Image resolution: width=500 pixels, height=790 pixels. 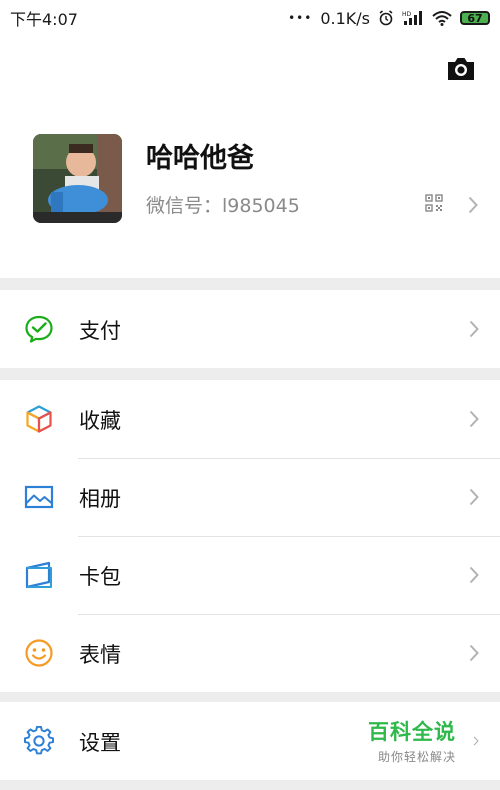 What do you see at coordinates (250, 497) in the screenshot?
I see `menu-item-album: 相册` at bounding box center [250, 497].